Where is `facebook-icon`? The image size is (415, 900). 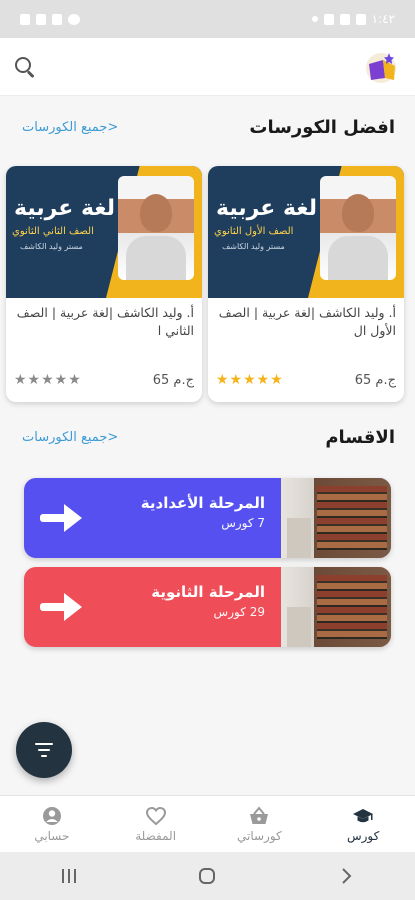 facebook-icon is located at coordinates (328, 19).